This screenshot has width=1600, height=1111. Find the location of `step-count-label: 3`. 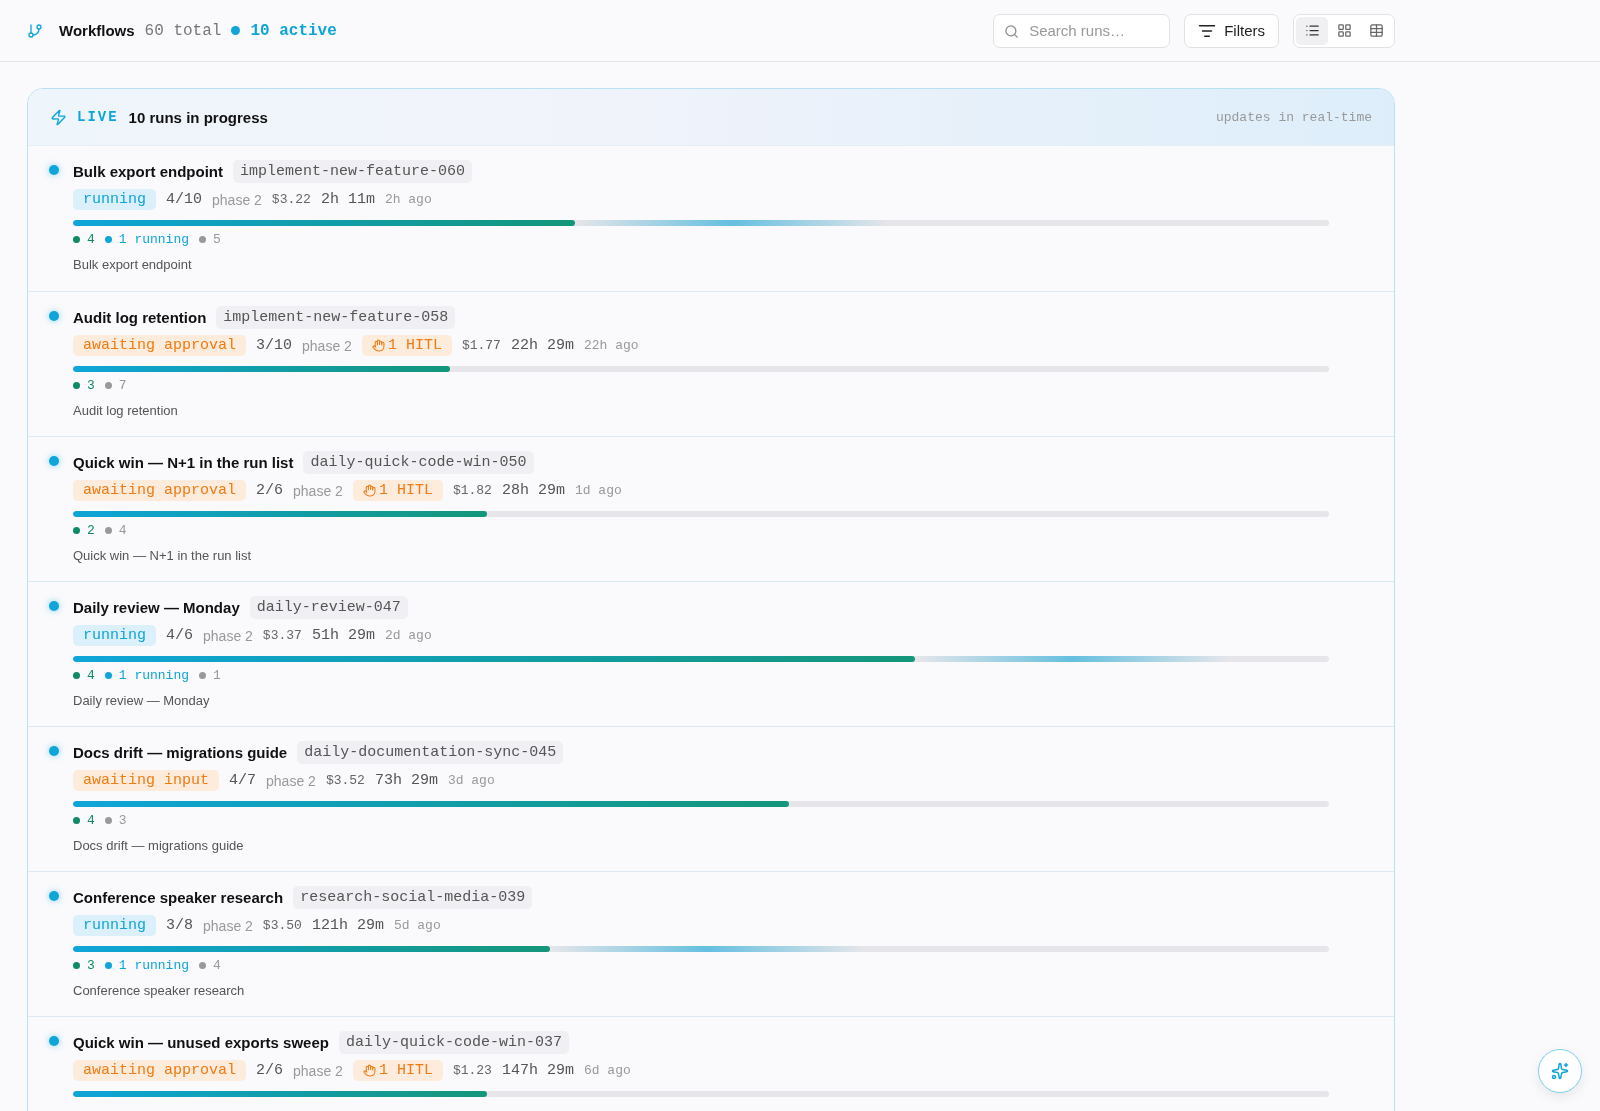

step-count-label: 3 is located at coordinates (115, 820).